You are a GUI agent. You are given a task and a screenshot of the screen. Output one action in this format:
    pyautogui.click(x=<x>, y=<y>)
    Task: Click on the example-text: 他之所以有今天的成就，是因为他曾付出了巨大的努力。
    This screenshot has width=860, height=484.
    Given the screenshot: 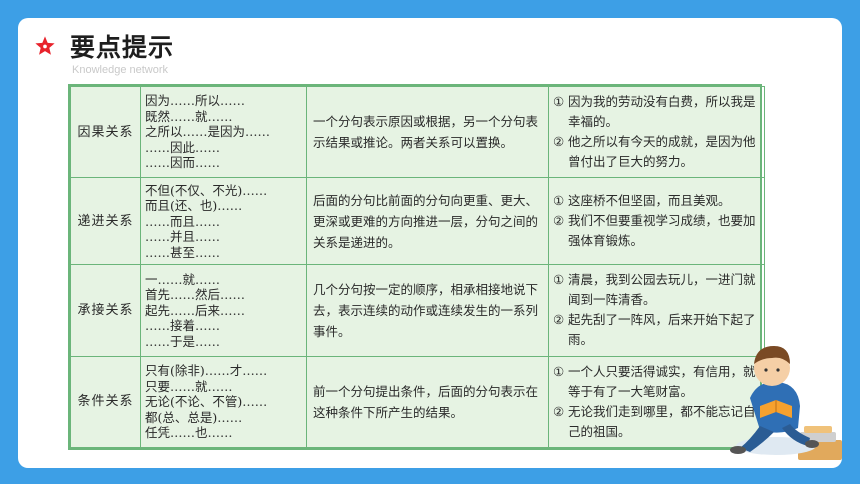 What is the action you would take?
    pyautogui.click(x=662, y=152)
    